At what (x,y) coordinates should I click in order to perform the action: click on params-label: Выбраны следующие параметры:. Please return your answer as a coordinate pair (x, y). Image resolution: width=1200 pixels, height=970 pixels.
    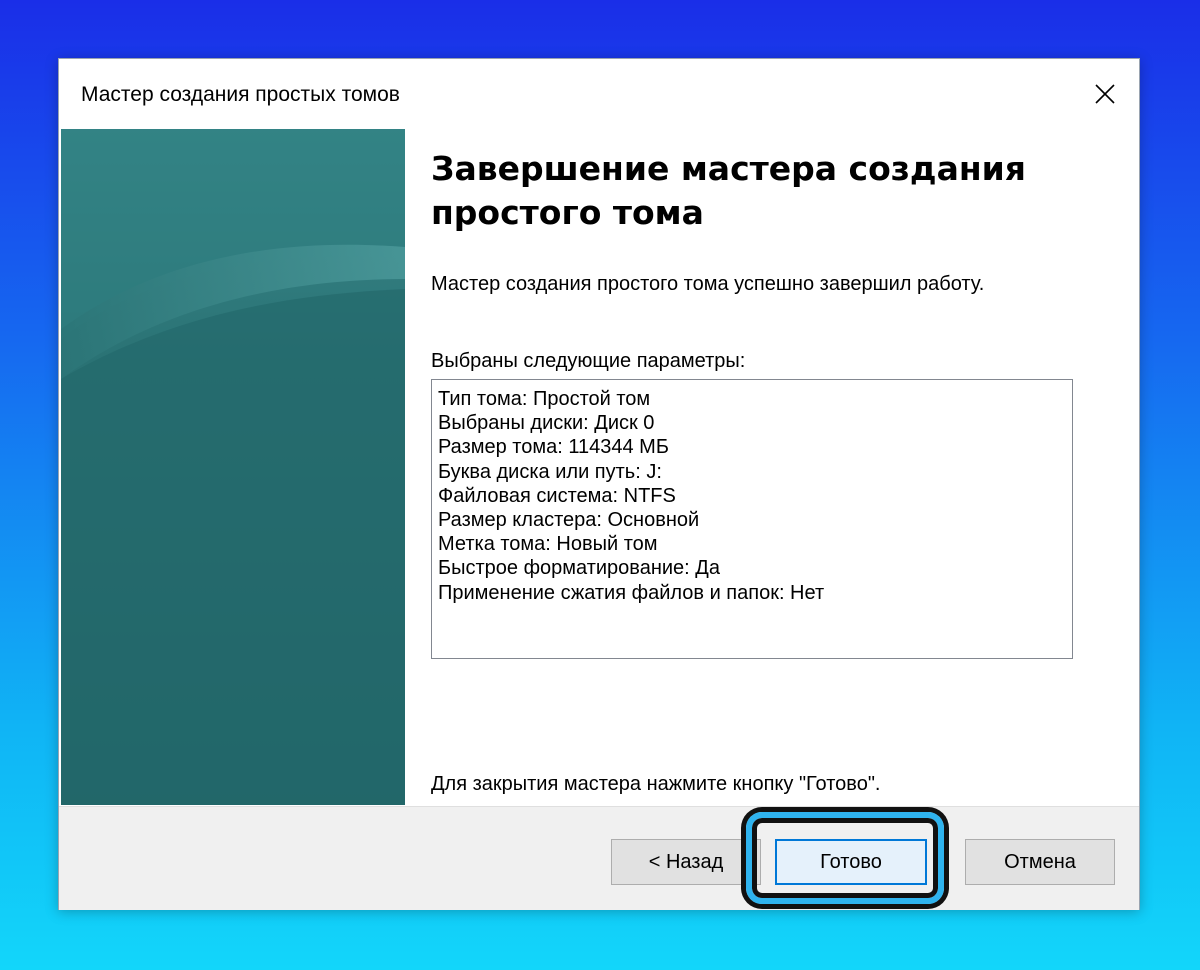
    Looking at the image, I should click on (588, 361).